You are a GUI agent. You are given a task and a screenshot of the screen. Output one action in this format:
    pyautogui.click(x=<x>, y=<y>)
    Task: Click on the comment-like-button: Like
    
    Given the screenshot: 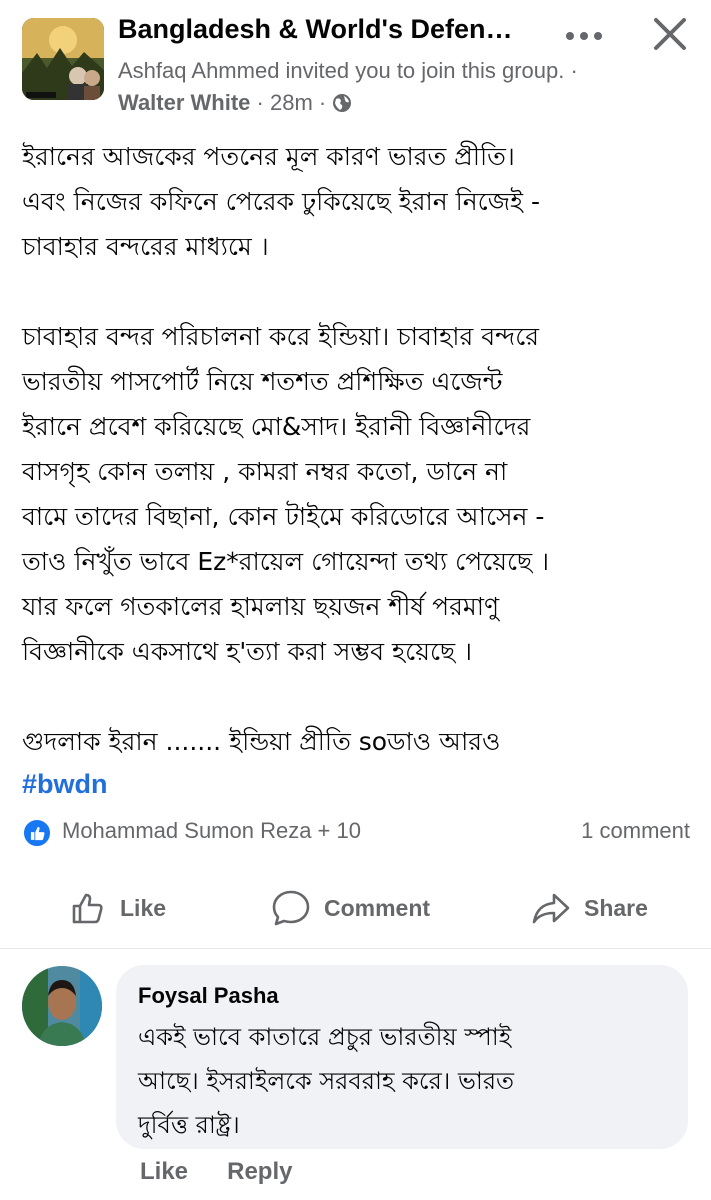 What is the action you would take?
    pyautogui.click(x=164, y=1171)
    